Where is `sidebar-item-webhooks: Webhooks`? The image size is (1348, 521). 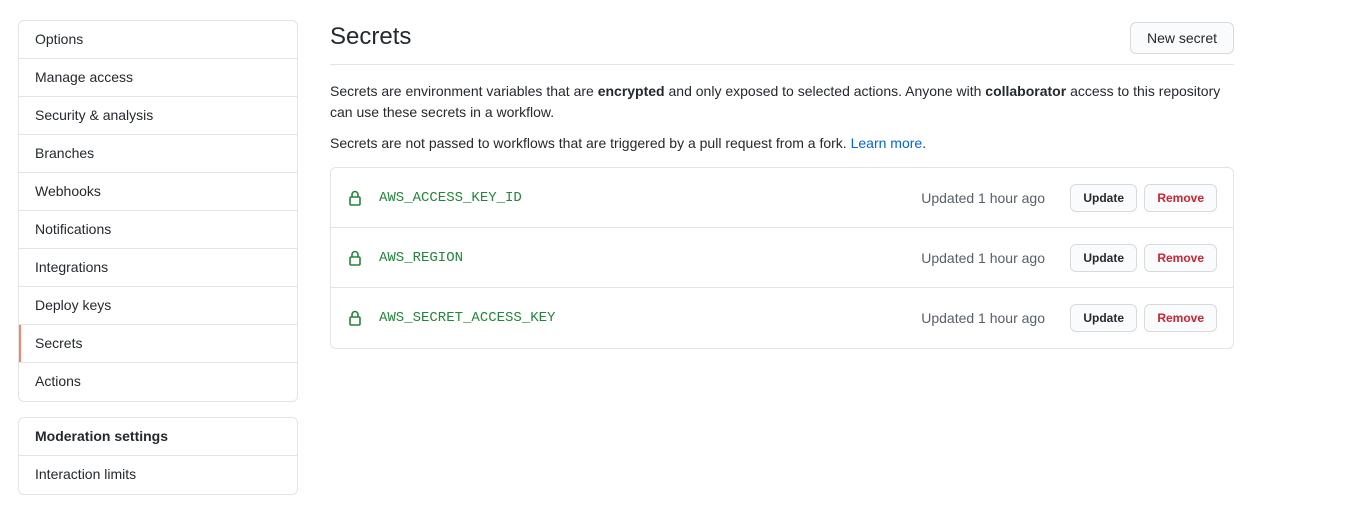 sidebar-item-webhooks: Webhooks is located at coordinates (158, 192).